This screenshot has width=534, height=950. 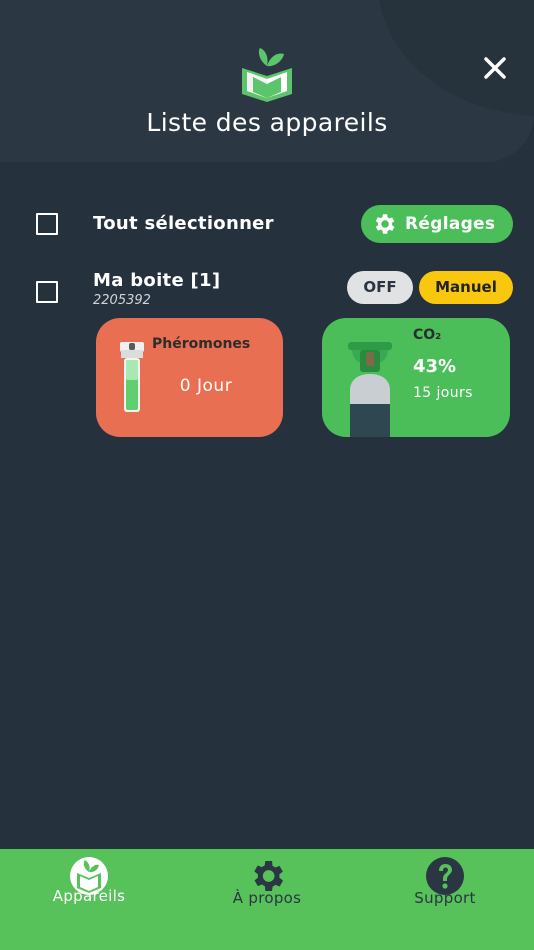 What do you see at coordinates (267, 75) in the screenshot?
I see `book-leaf-logo-icon` at bounding box center [267, 75].